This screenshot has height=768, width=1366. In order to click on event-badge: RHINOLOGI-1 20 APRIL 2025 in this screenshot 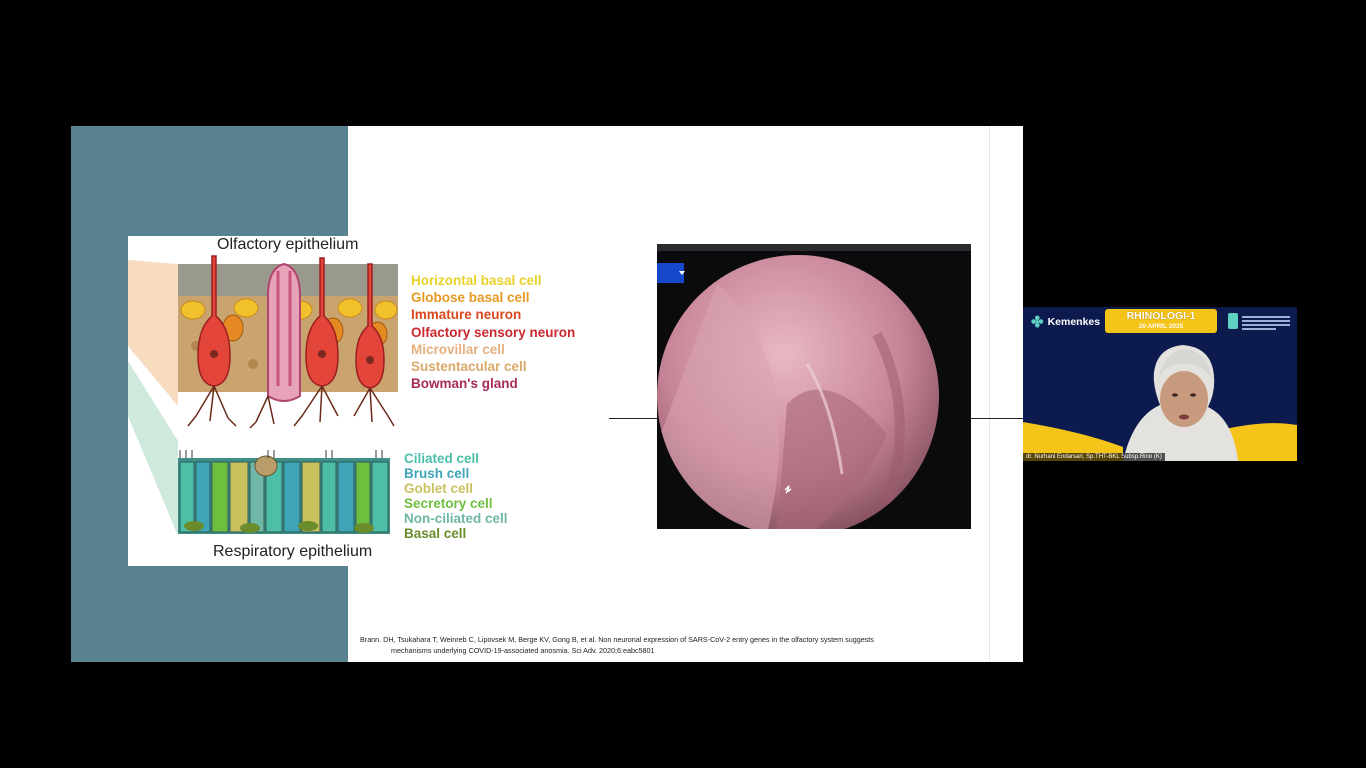, I will do `click(1161, 321)`.